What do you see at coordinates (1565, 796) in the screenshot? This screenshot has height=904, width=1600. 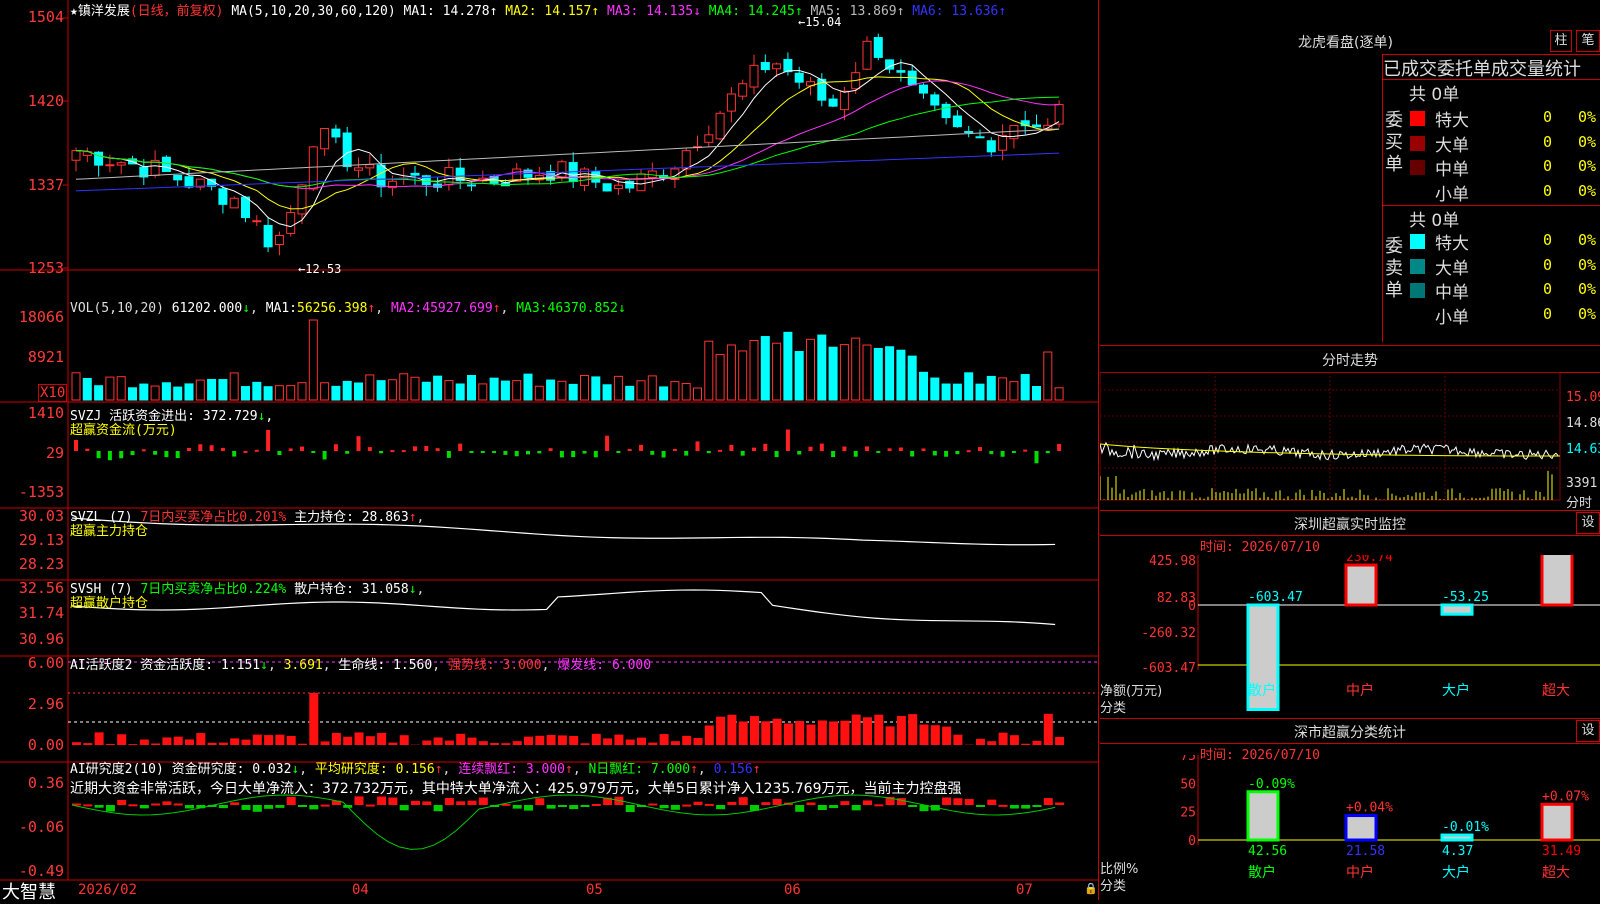 I see `category-bar-delta: +0.07%` at bounding box center [1565, 796].